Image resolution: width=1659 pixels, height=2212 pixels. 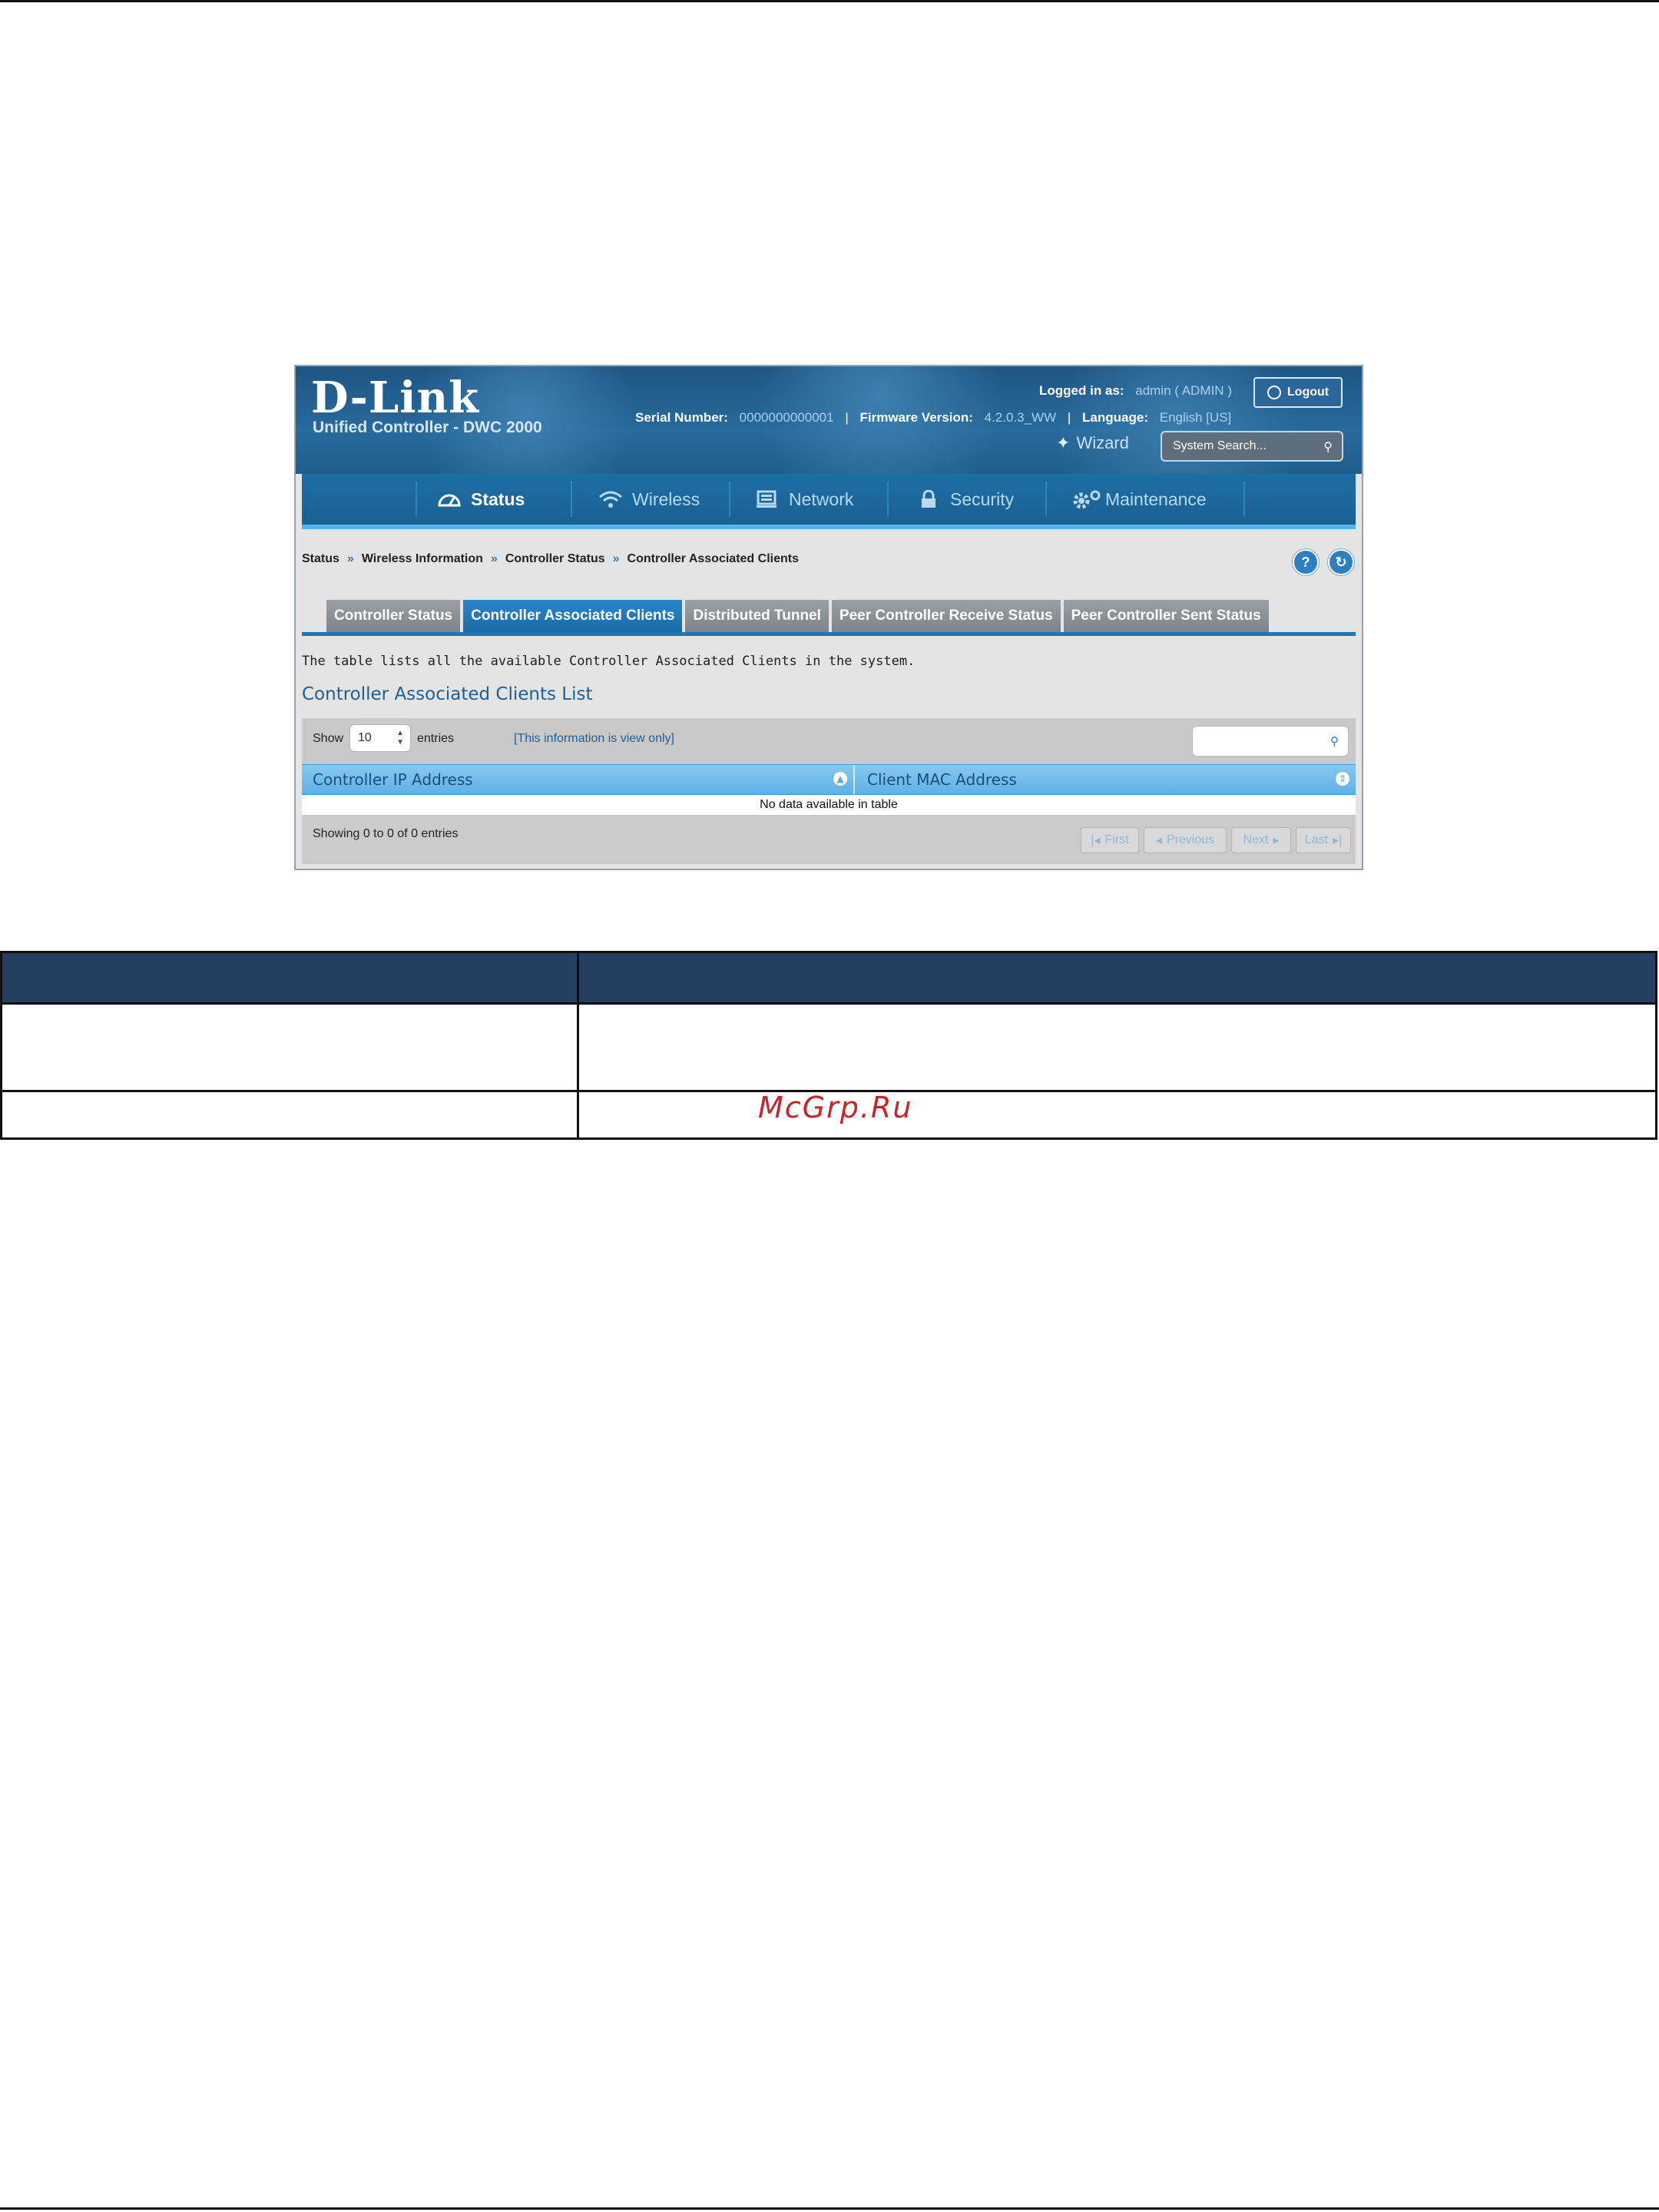 I want to click on refresh-button: ↻, so click(x=1341, y=562).